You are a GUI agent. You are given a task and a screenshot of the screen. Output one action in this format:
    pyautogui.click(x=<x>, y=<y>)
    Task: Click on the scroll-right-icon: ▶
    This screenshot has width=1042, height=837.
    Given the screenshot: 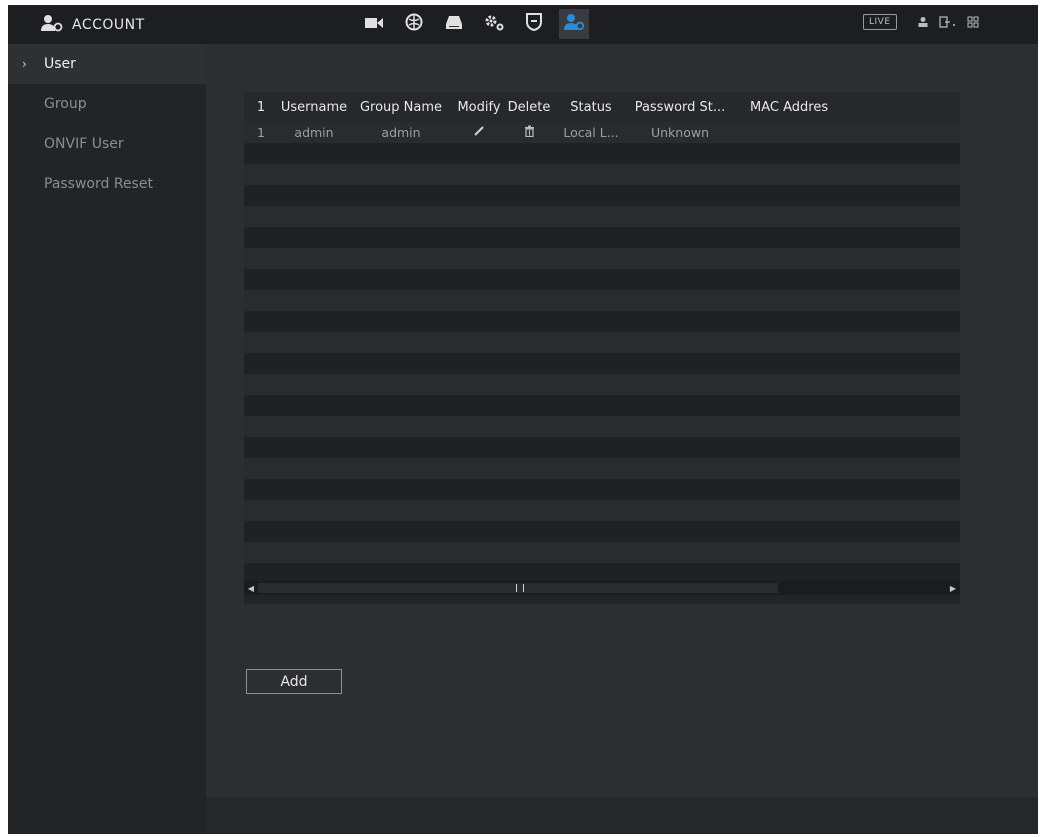 What is the action you would take?
    pyautogui.click(x=953, y=588)
    